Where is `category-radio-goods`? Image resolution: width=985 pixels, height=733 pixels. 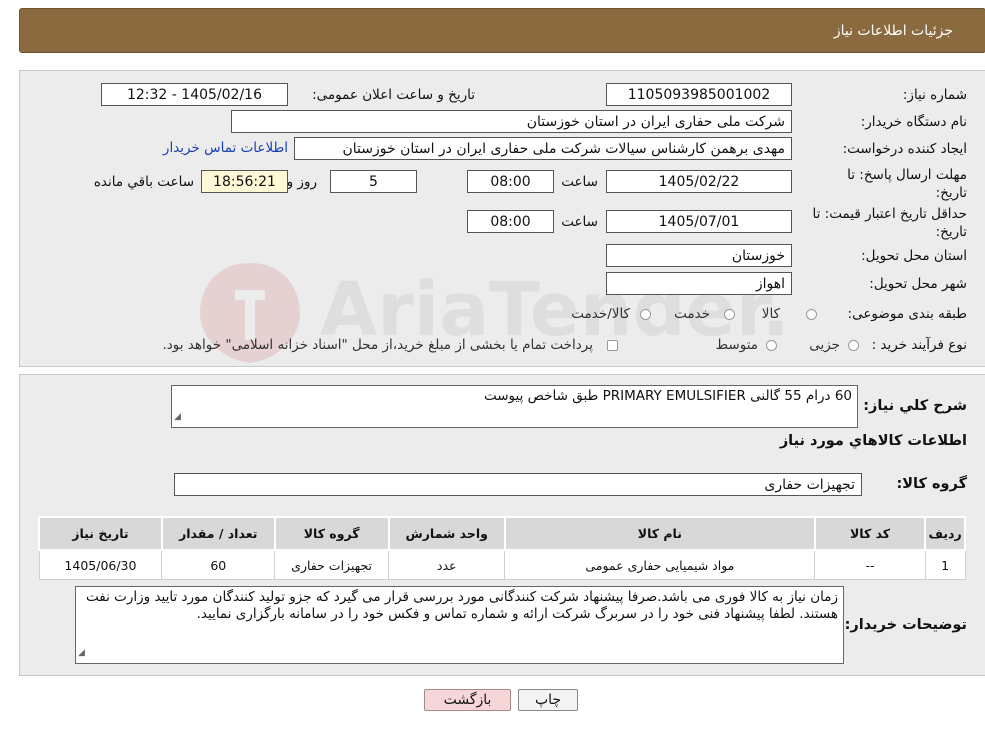 category-radio-goods is located at coordinates (811, 314).